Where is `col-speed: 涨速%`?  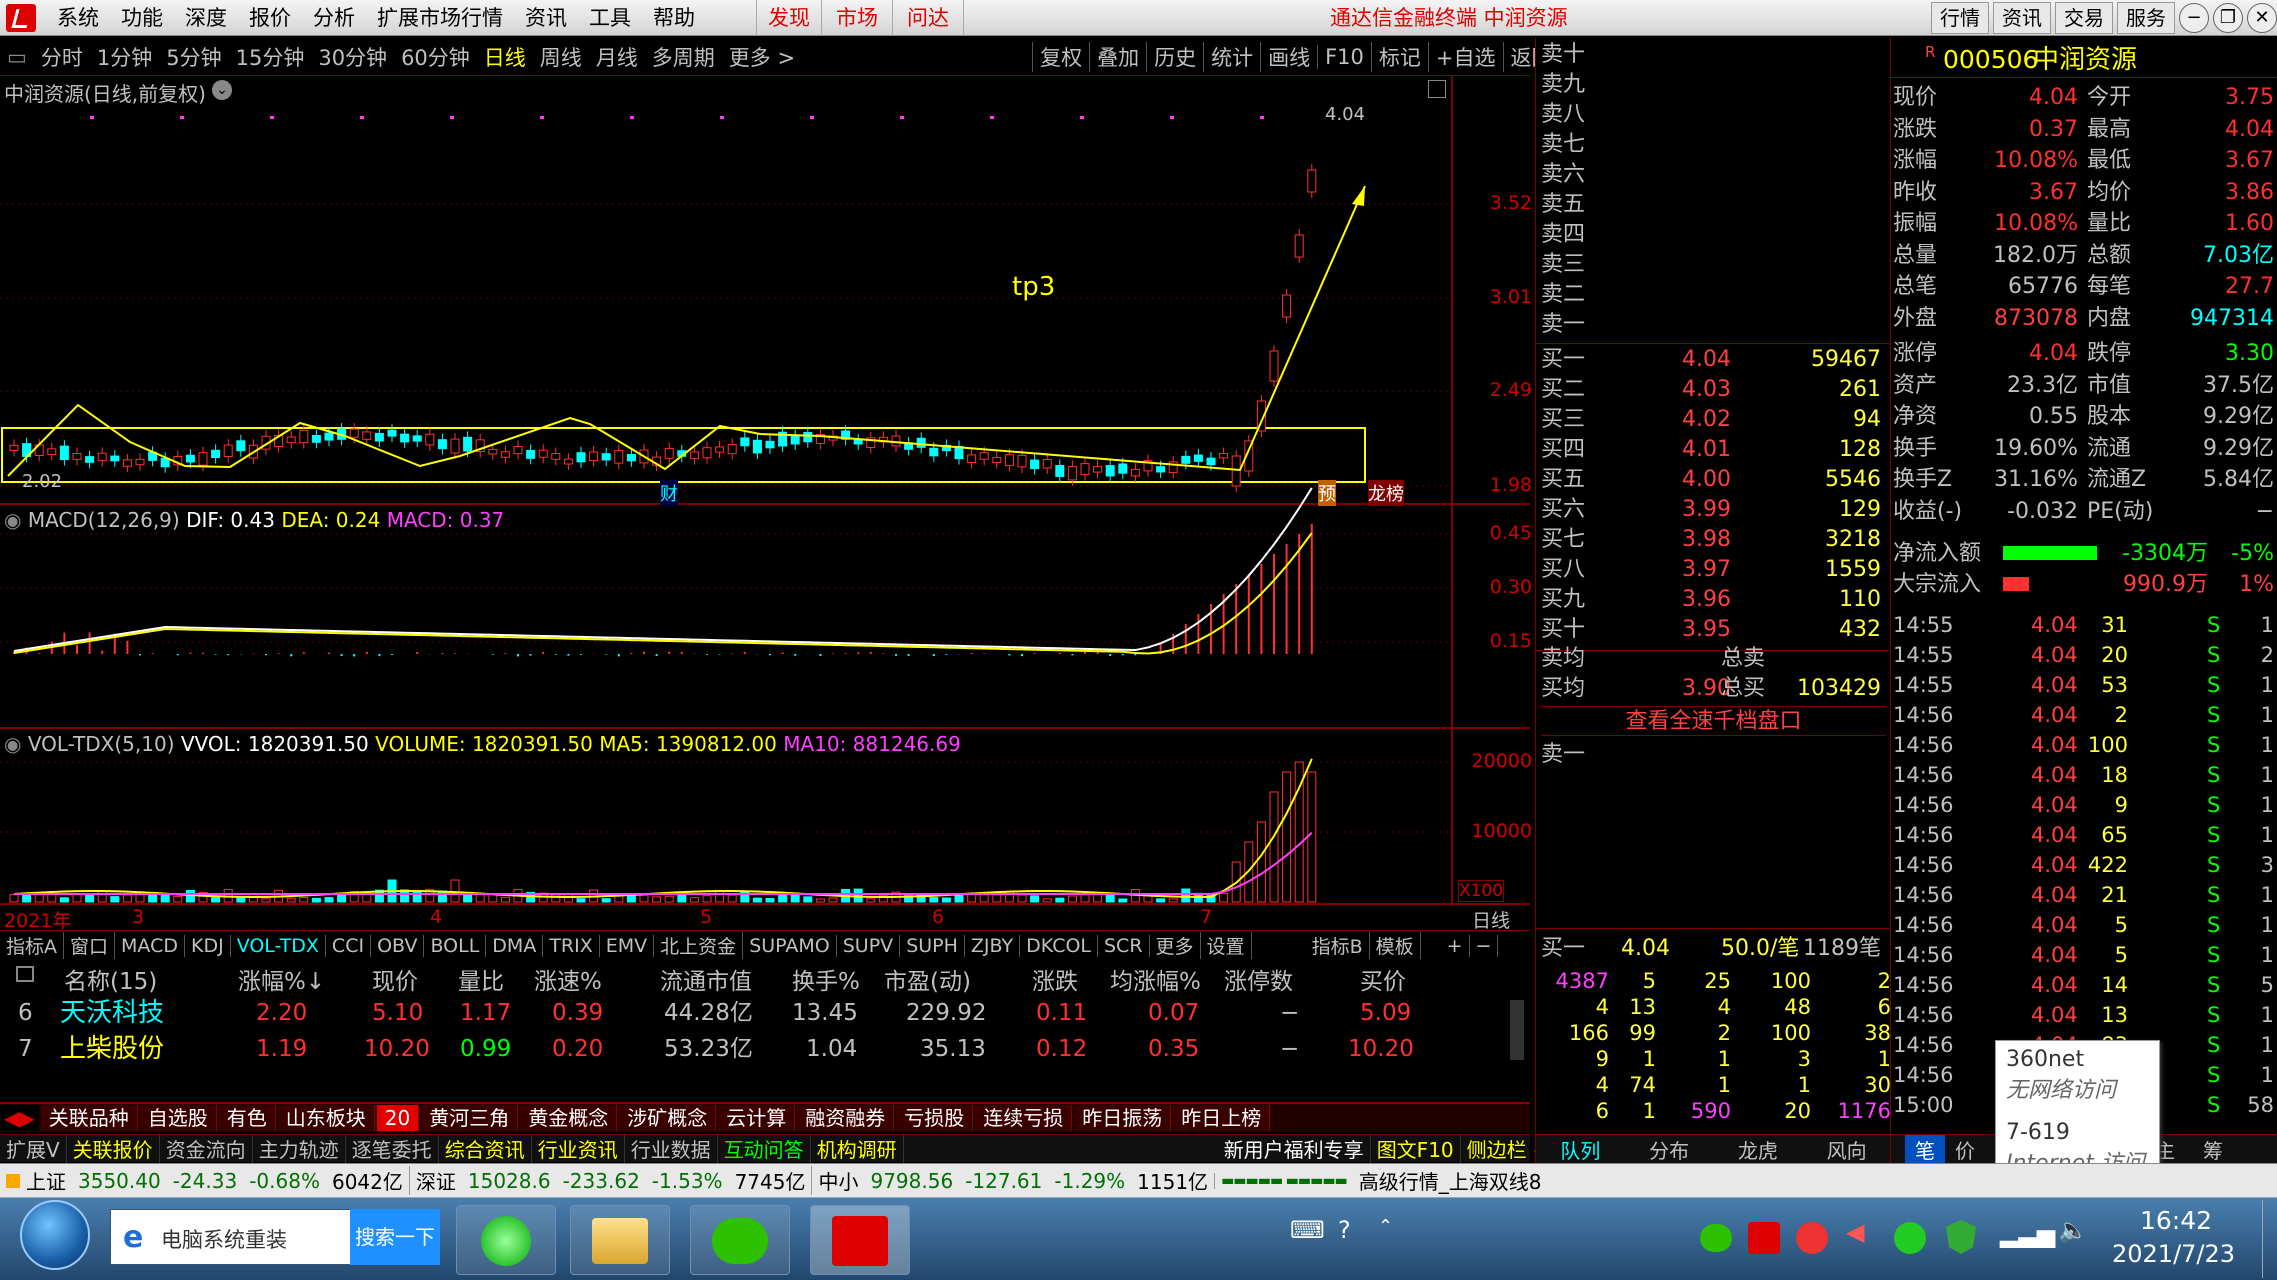 col-speed: 涨速% is located at coordinates (568, 978).